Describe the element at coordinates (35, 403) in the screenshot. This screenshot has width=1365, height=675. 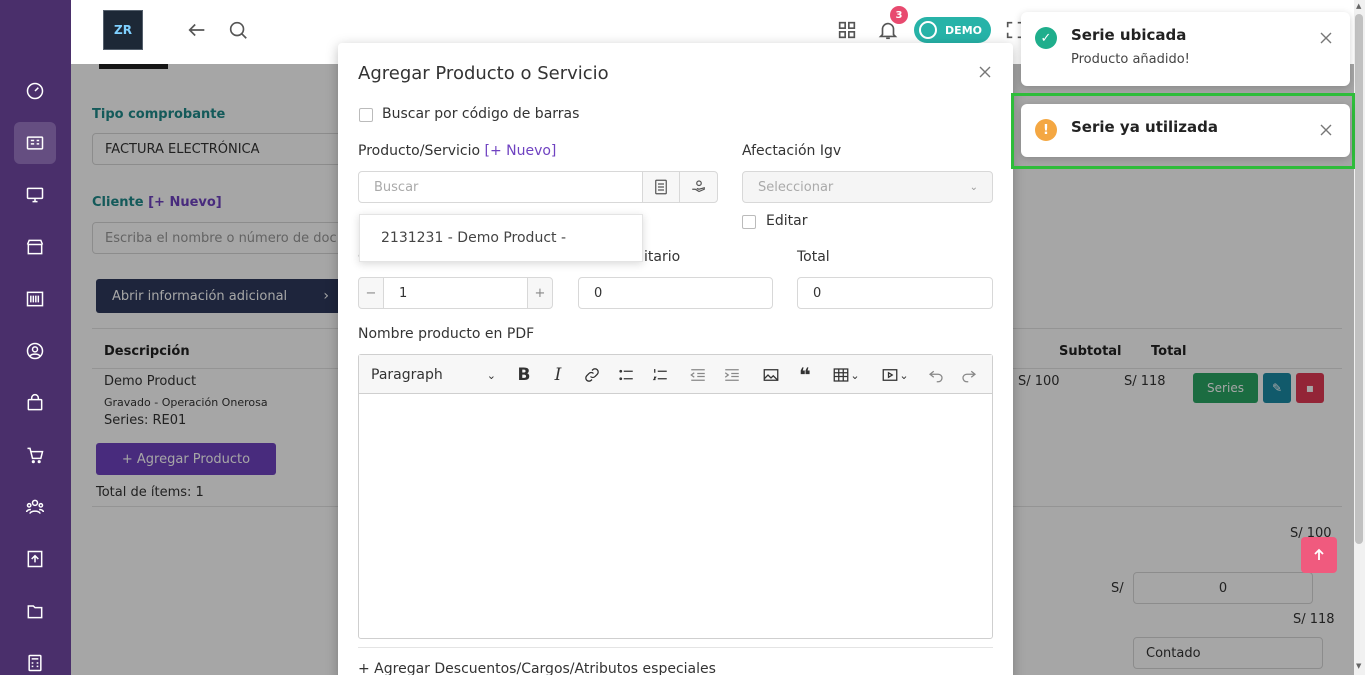
I see `shopping-bag-icon` at that location.